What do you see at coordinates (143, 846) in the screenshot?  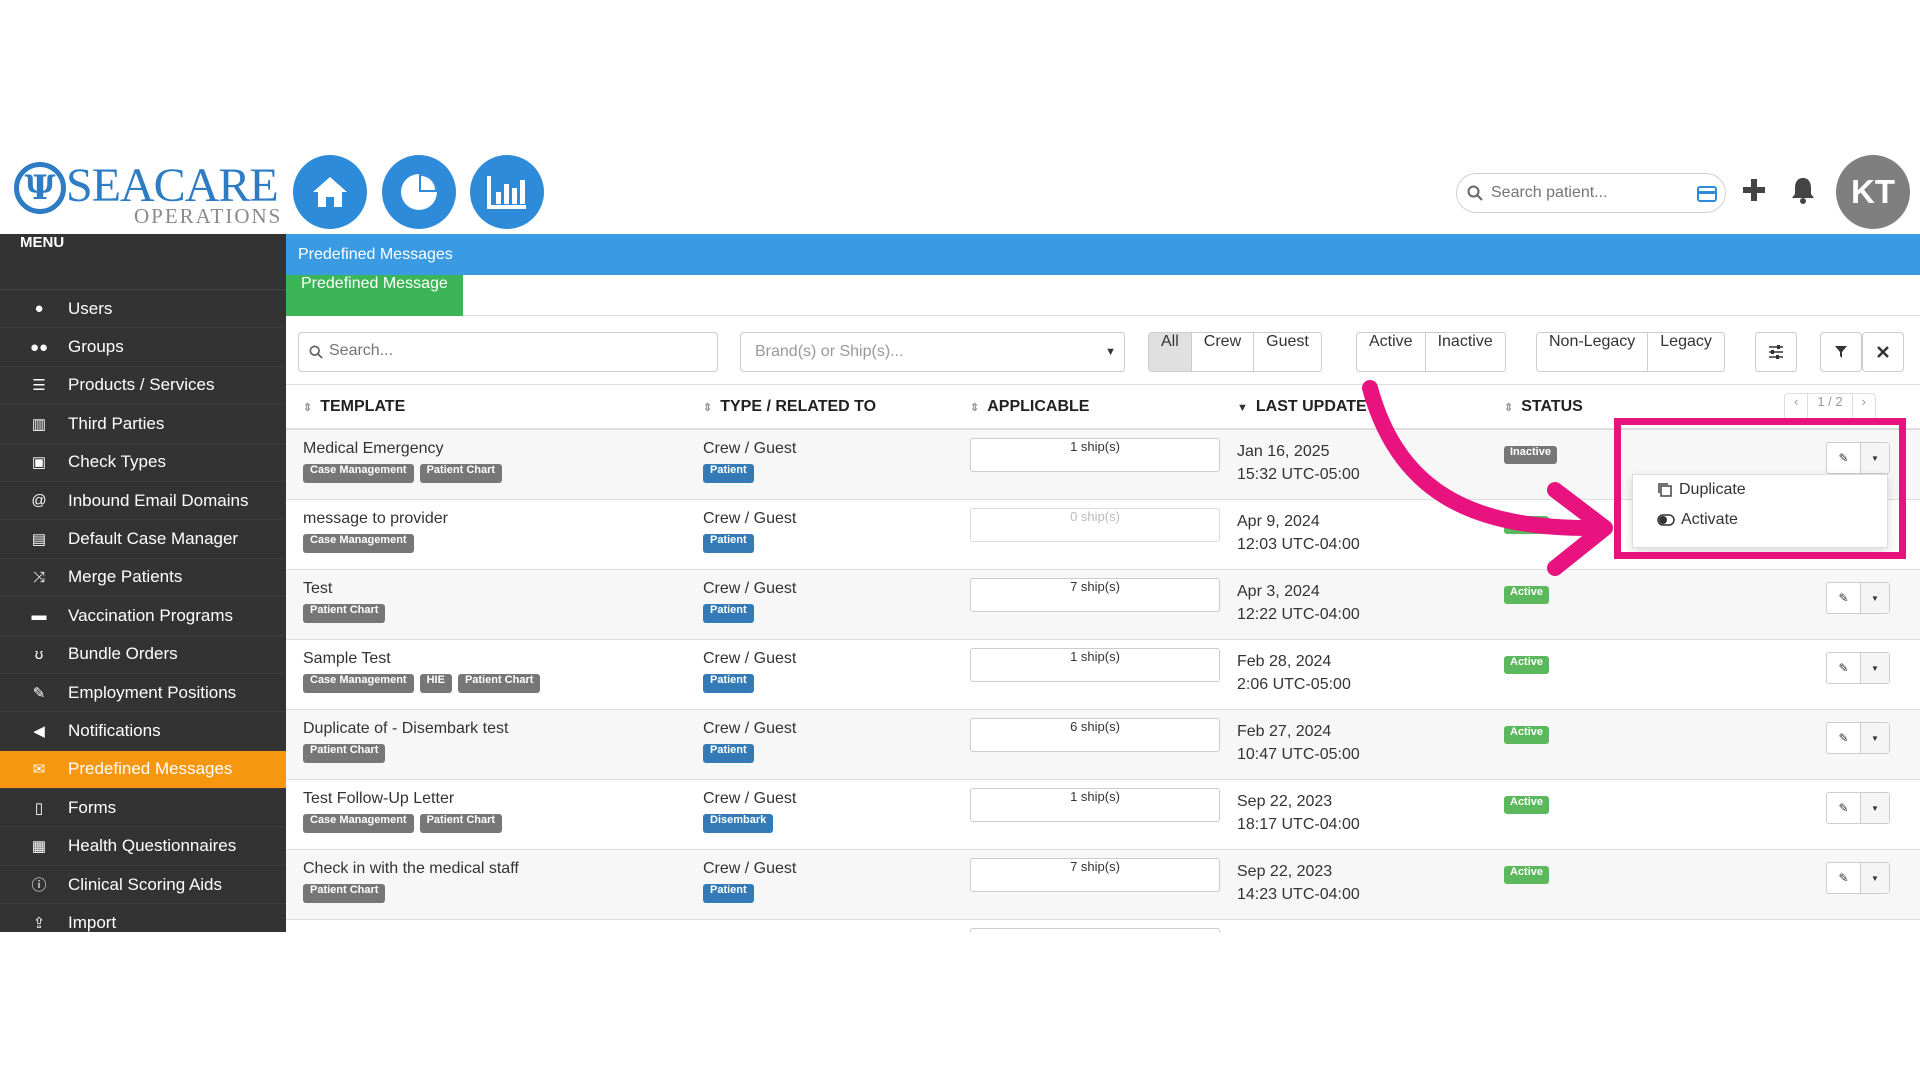 I see `sidebar-item-health-questionnaires: ▦ Health Questionnaires` at bounding box center [143, 846].